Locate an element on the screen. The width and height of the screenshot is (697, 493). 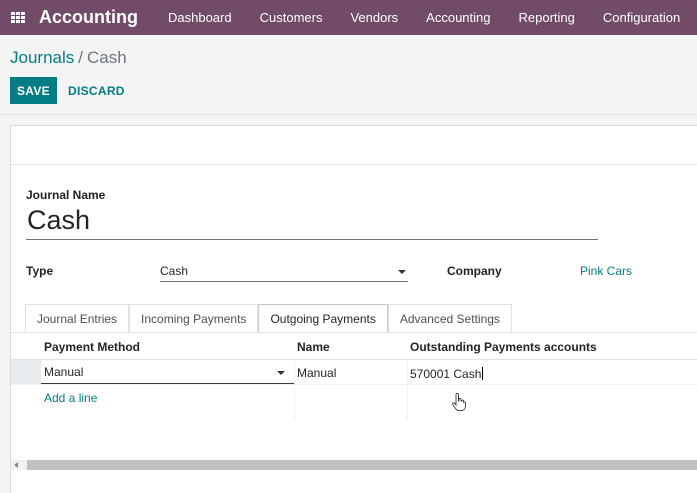
journal-name-input: Cash is located at coordinates (312, 222).